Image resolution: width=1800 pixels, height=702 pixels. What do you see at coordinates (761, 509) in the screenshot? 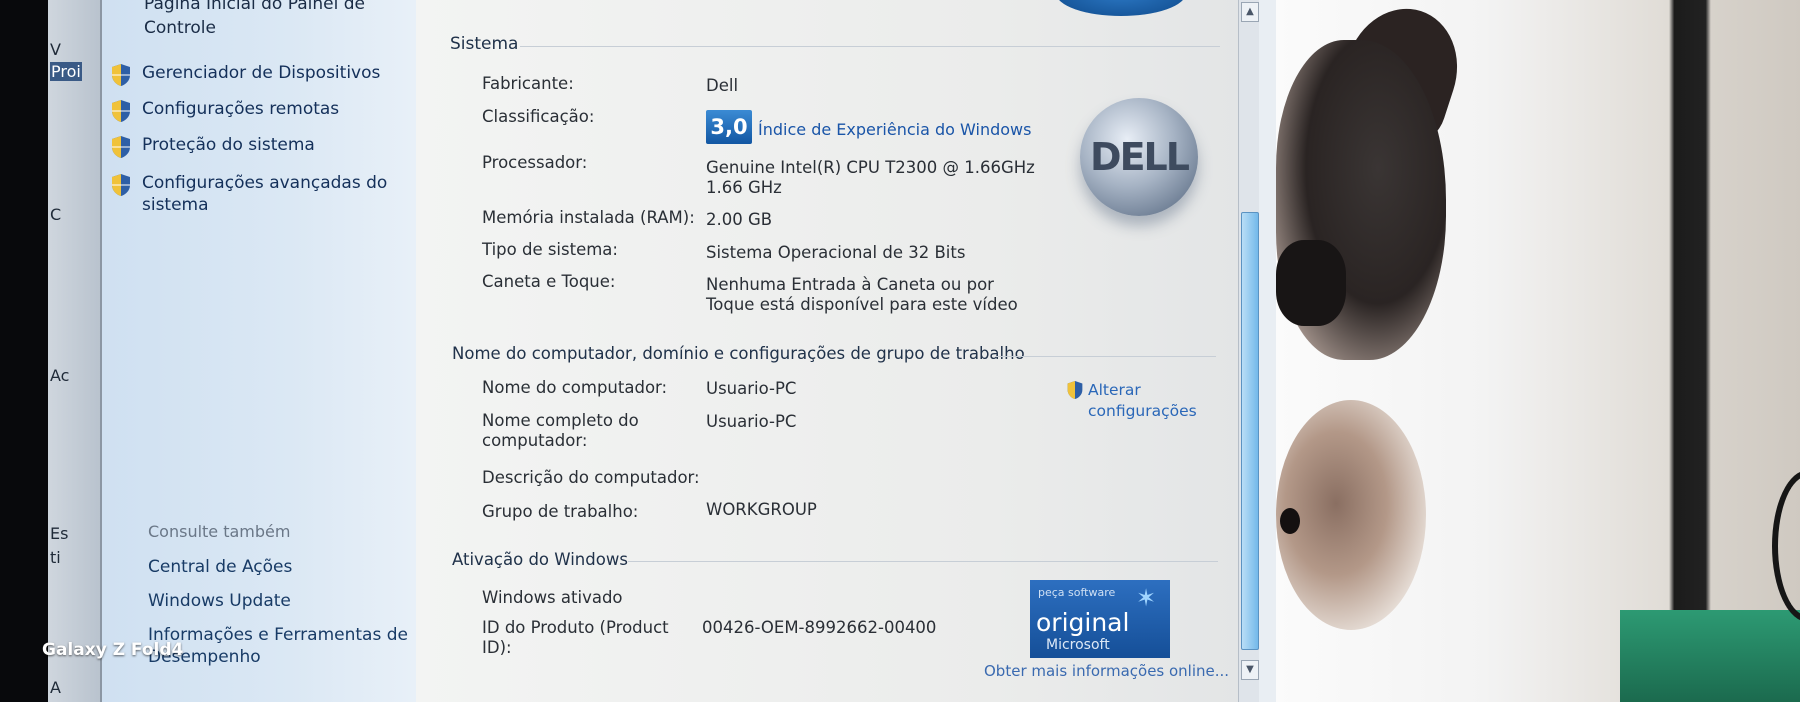
I see `value-workgroup: WORKGROUP` at bounding box center [761, 509].